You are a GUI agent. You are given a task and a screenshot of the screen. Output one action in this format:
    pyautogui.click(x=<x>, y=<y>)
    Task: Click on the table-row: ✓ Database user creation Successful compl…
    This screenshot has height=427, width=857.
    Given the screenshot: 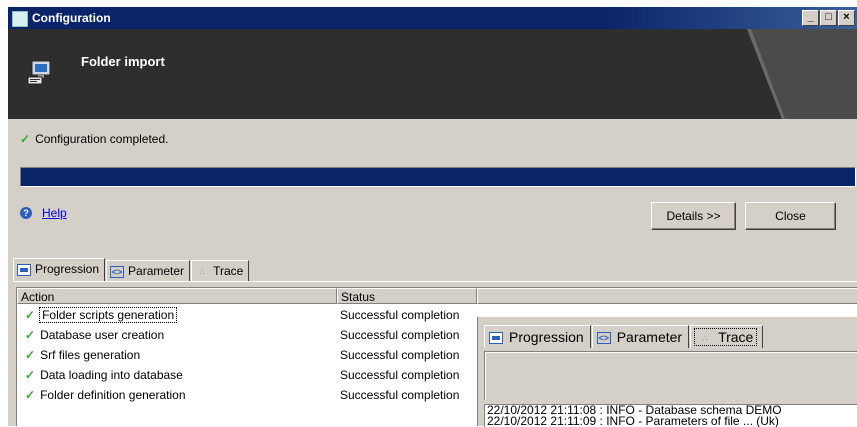 What is the action you would take?
    pyautogui.click(x=247, y=335)
    